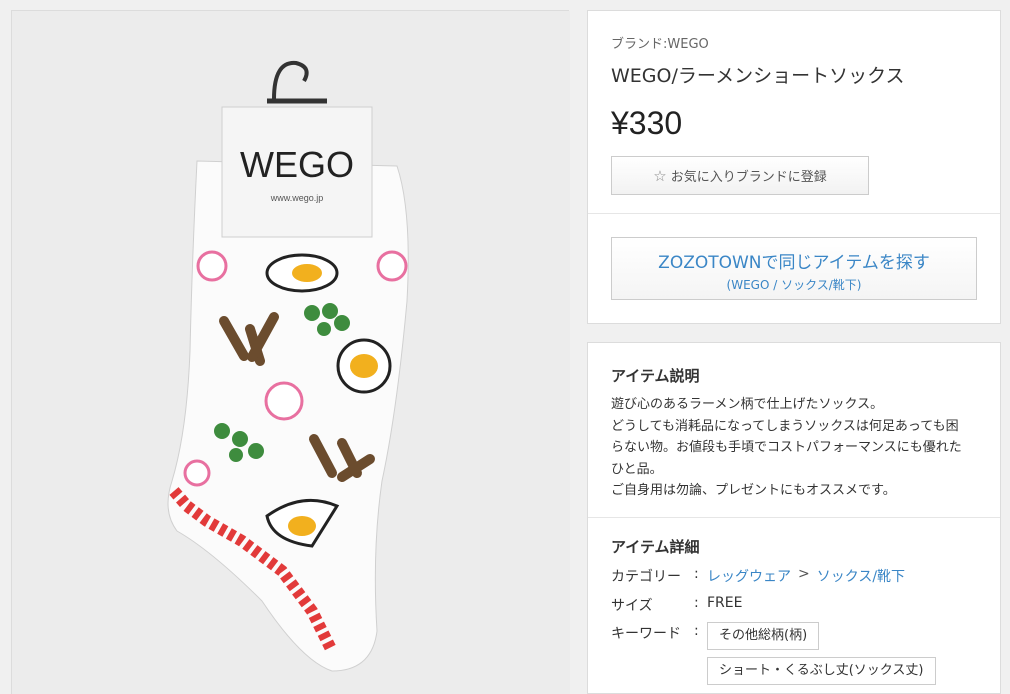 This screenshot has height=694, width=1010. Describe the element at coordinates (297, 198) in the screenshot. I see `tag-url: www.wego.jp` at that location.